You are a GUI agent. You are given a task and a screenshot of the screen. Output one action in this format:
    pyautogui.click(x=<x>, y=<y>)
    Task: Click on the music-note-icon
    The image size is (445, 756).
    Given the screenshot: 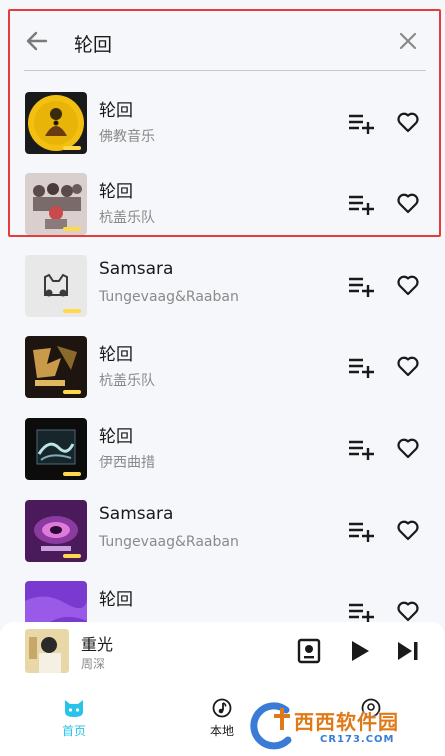 What is the action you would take?
    pyautogui.click(x=222, y=708)
    